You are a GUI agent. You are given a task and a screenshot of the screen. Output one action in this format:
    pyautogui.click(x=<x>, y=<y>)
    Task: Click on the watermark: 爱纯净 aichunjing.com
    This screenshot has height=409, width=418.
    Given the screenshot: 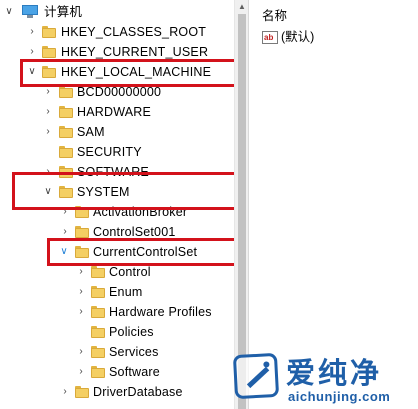 What is the action you would take?
    pyautogui.click(x=323, y=379)
    